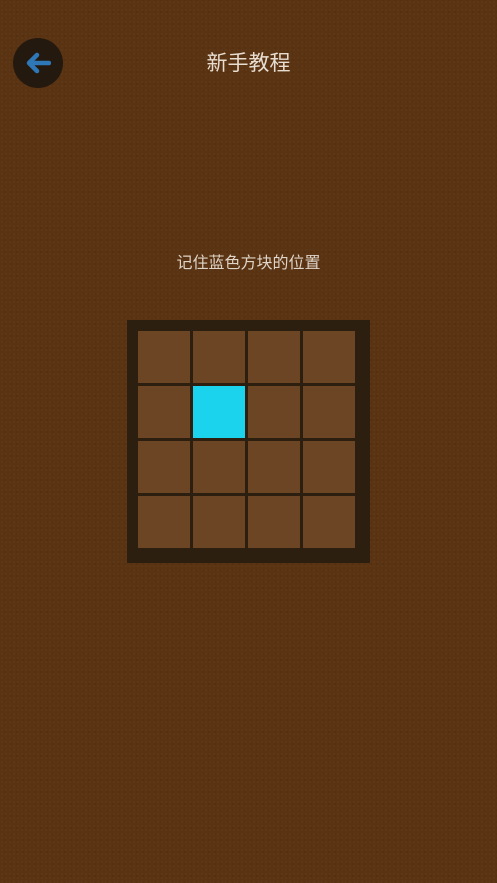  I want to click on page-title: 新手教程, so click(248, 63).